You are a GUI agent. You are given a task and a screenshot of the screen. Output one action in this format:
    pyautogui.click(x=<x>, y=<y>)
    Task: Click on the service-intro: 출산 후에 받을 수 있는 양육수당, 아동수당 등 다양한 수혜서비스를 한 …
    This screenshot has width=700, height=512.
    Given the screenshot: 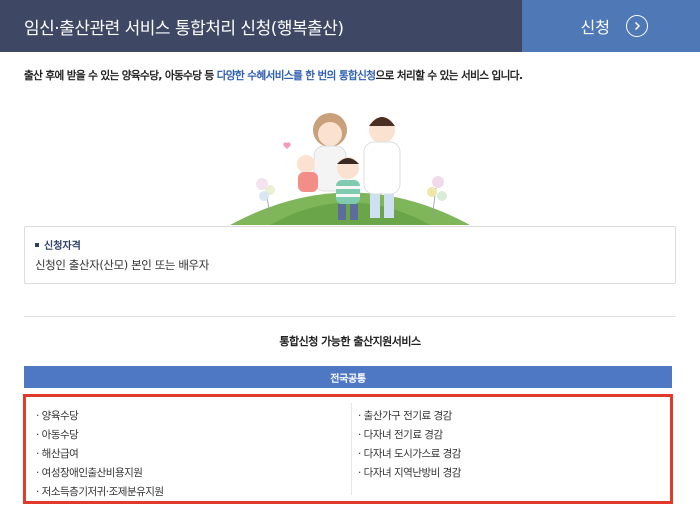 What is the action you would take?
    pyautogui.click(x=354, y=75)
    